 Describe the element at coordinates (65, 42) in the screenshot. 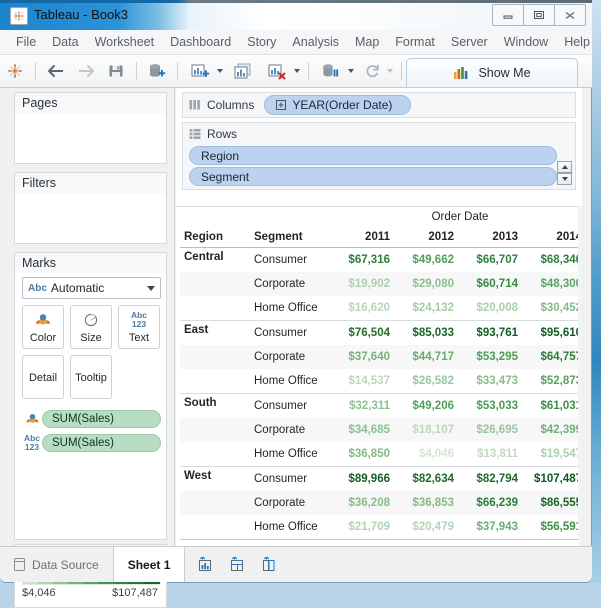

I see `menu-item-data: Data` at that location.